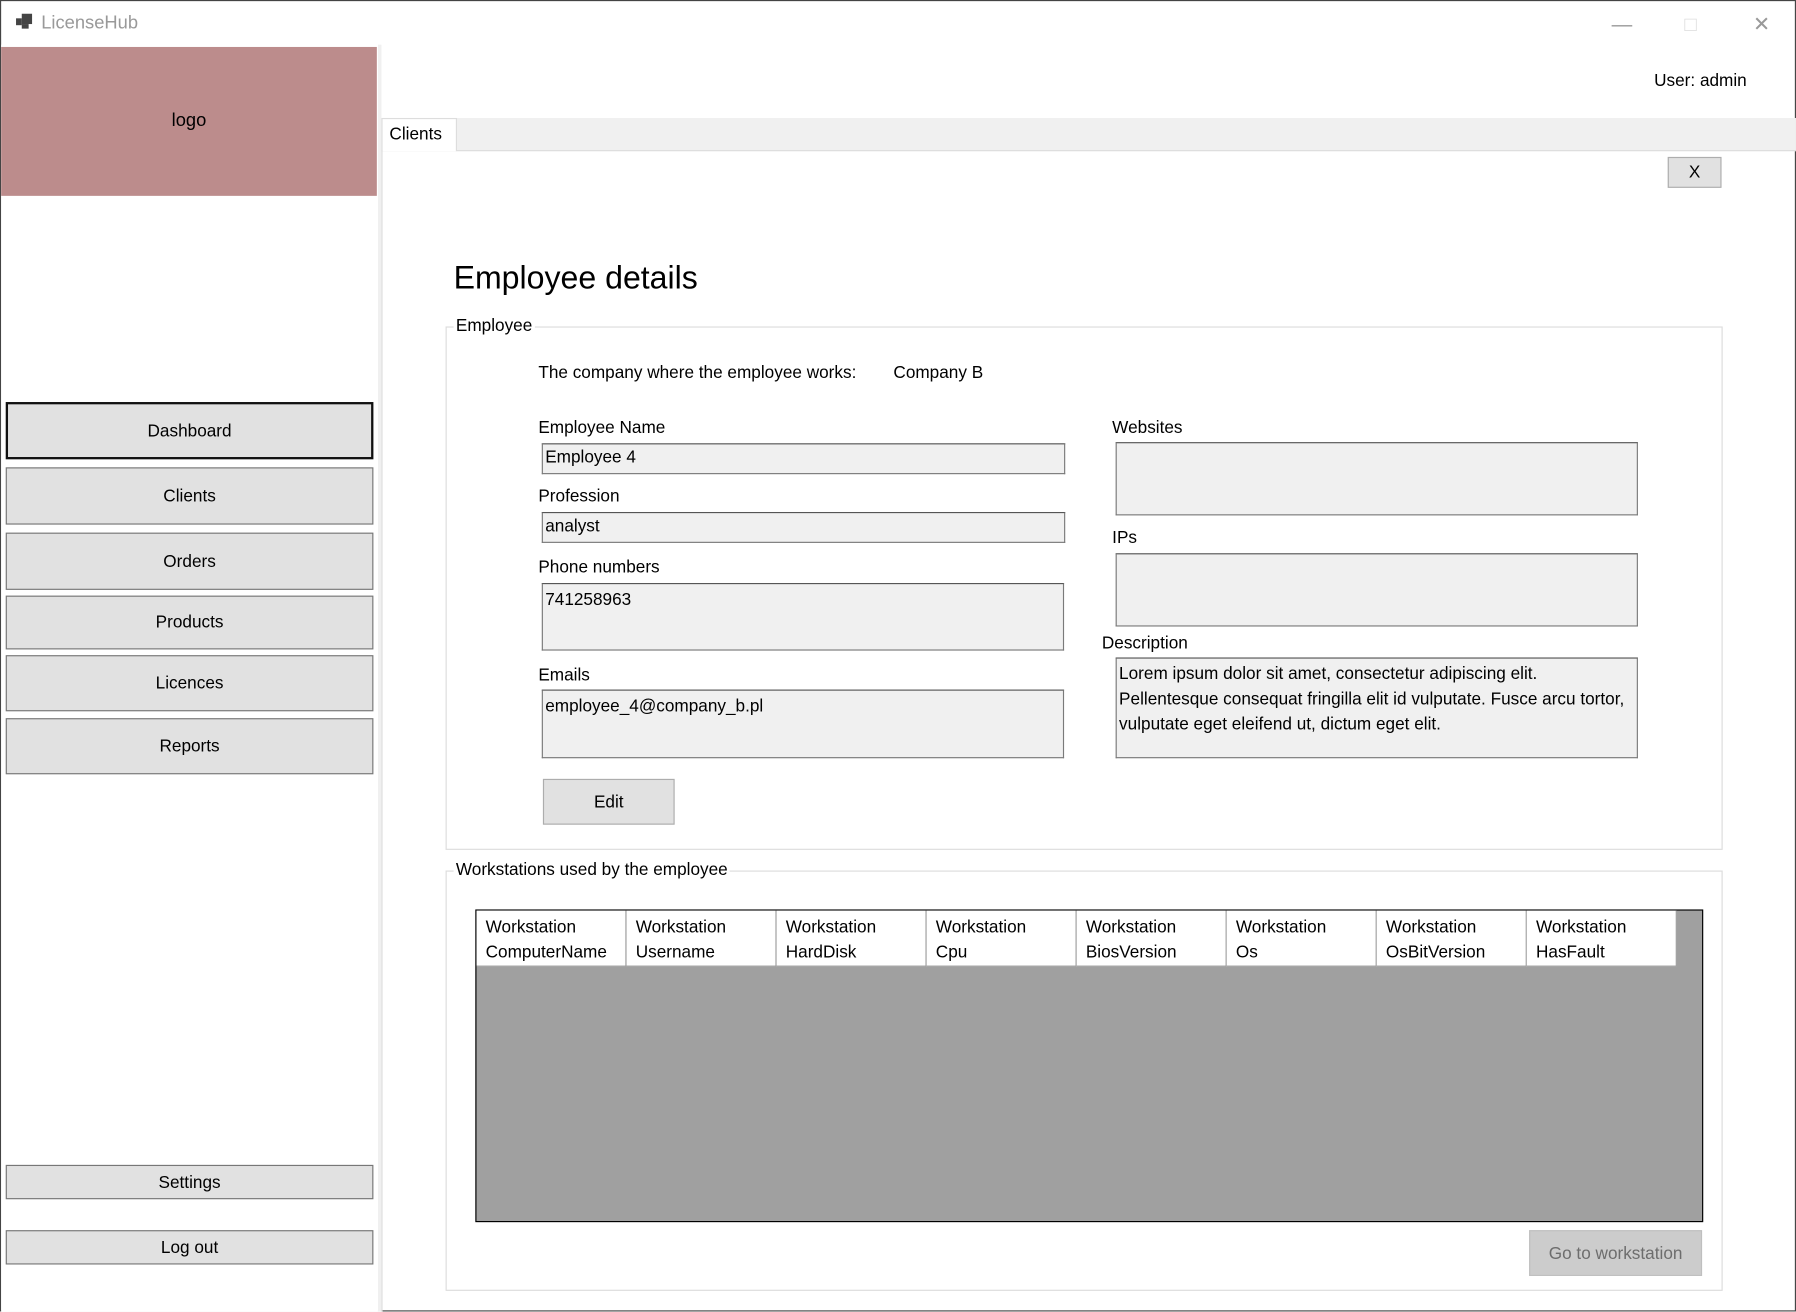  I want to click on close-details-button: X, so click(1694, 172).